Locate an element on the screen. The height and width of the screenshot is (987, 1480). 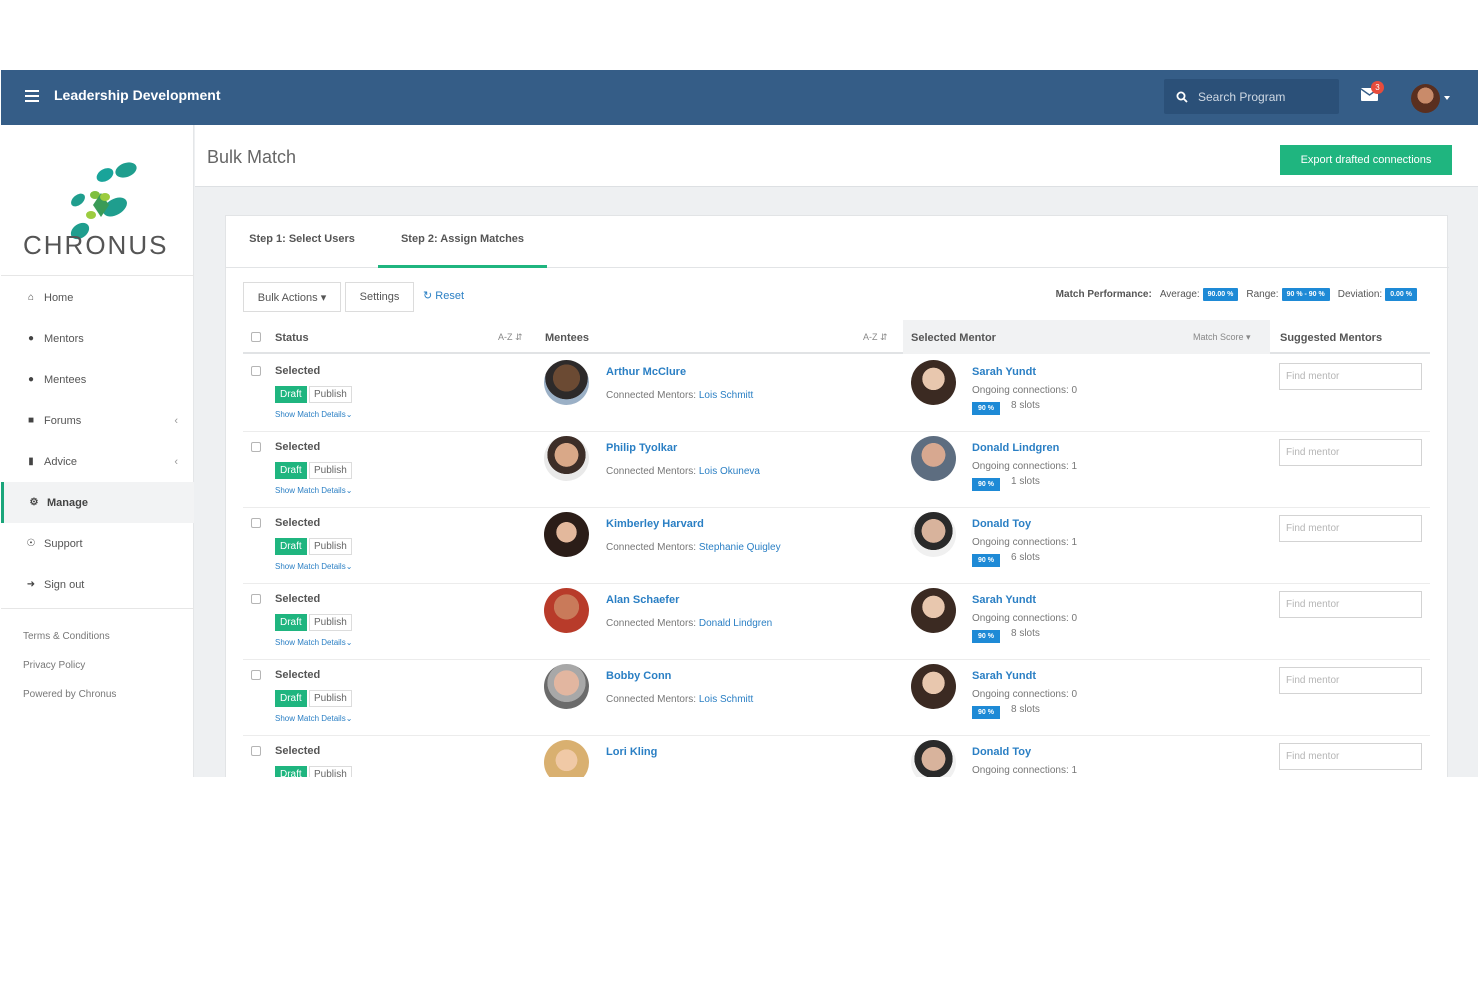
tab-select-users: Step 1: Select Users is located at coordinates (302, 242).